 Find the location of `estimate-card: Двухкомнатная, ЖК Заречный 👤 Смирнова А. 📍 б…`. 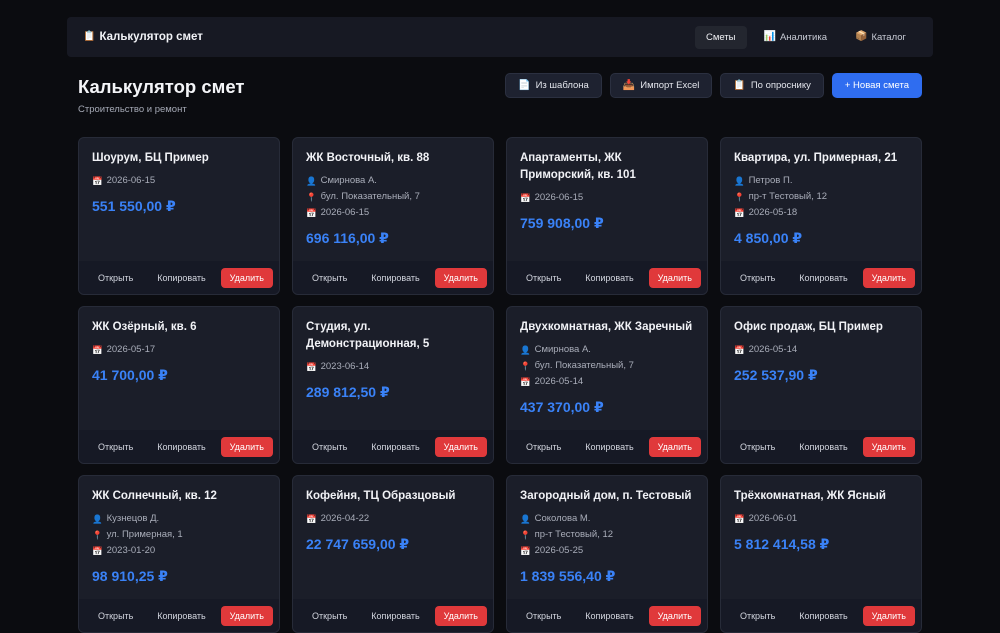

estimate-card: Двухкомнатная, ЖК Заречный 👤 Смирнова А. 📍 б… is located at coordinates (607, 385).